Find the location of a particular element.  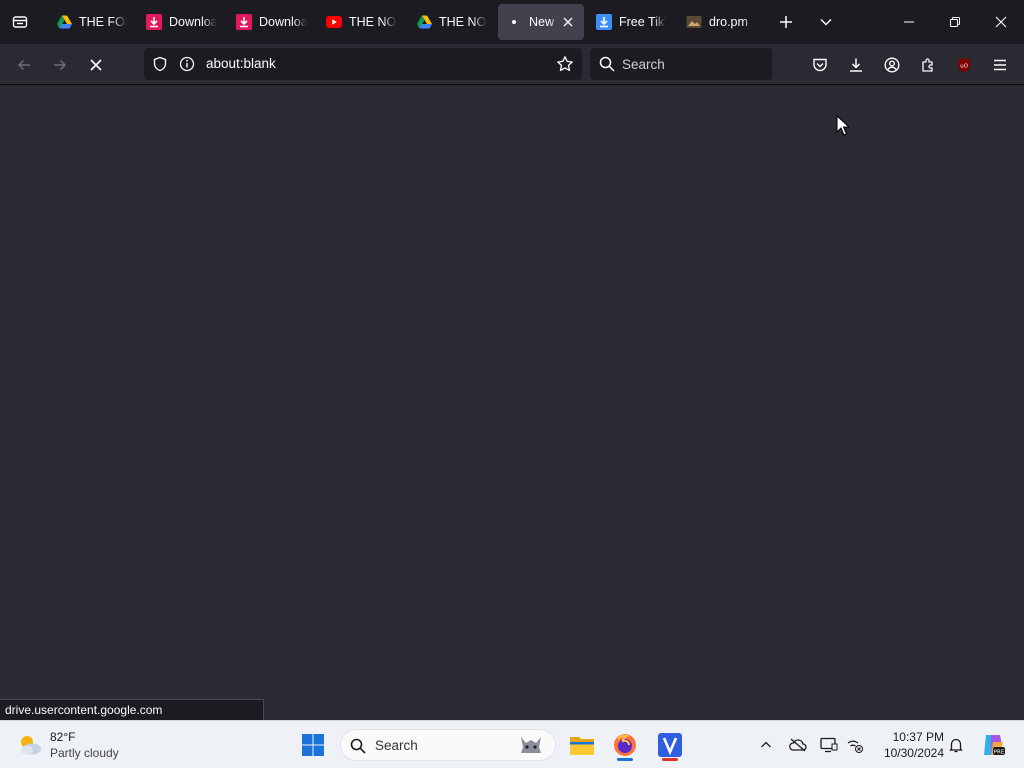

new-tab-button is located at coordinates (786, 22).